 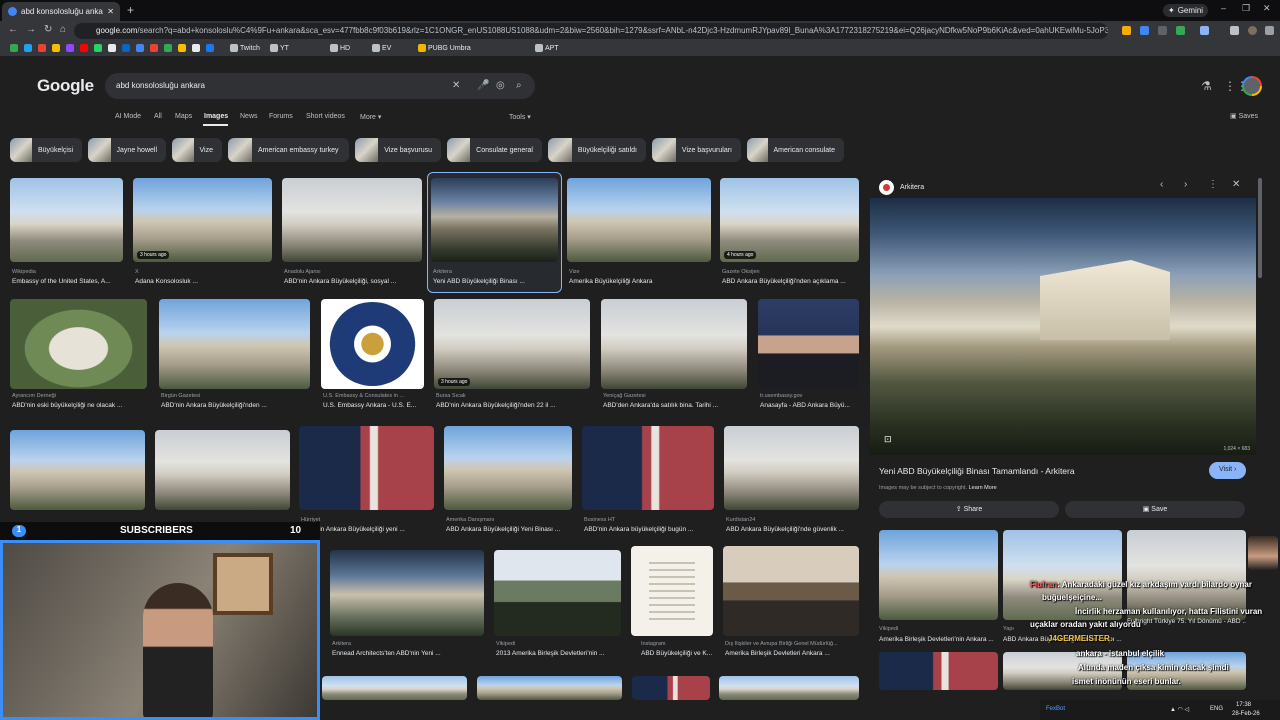 I want to click on next-icon: ›, so click(x=1185, y=184).